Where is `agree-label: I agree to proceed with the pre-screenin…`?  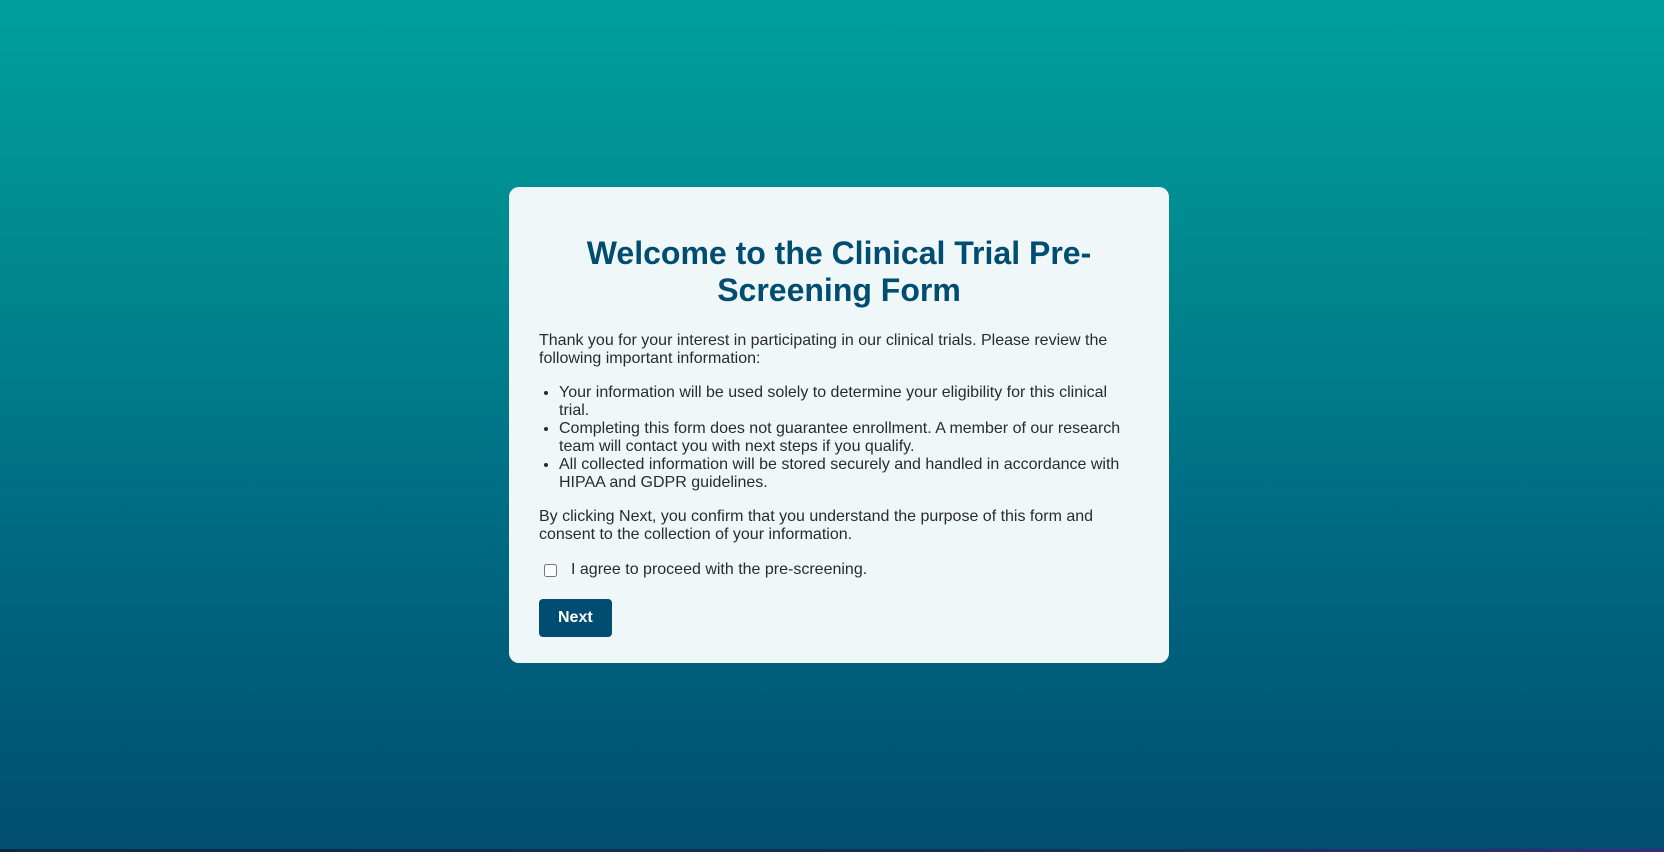
agree-label: I agree to proceed with the pre-screenin… is located at coordinates (719, 570).